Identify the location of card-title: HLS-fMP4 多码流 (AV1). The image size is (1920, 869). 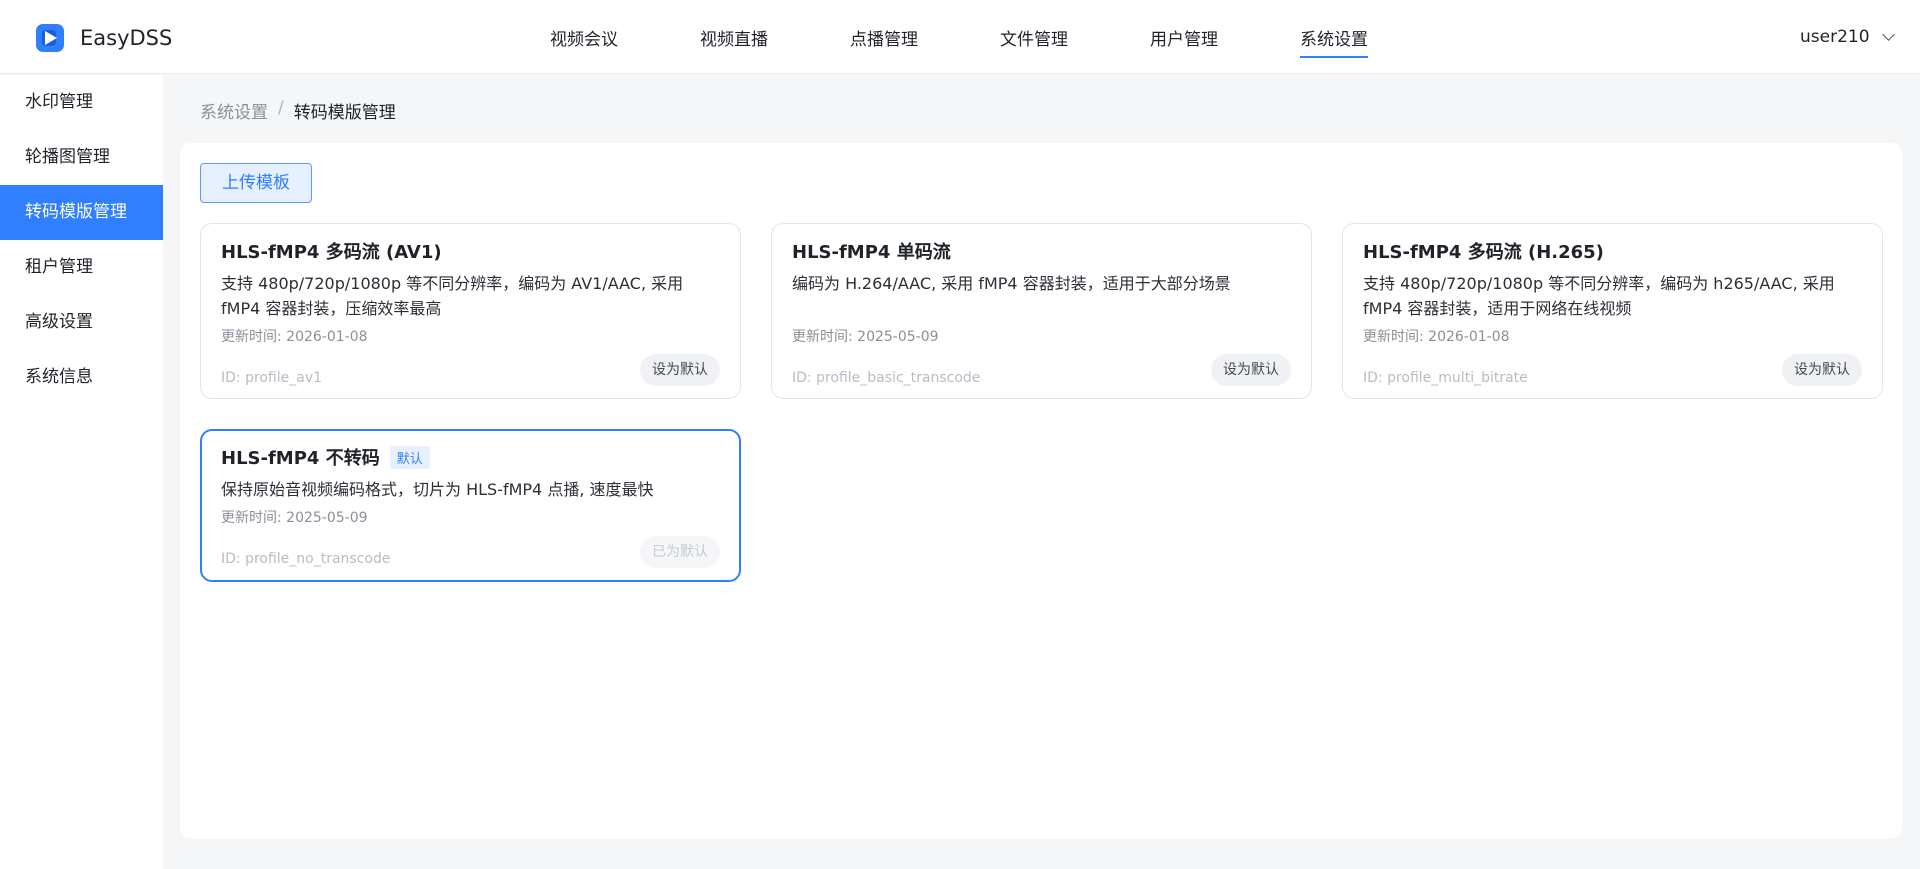
(331, 251).